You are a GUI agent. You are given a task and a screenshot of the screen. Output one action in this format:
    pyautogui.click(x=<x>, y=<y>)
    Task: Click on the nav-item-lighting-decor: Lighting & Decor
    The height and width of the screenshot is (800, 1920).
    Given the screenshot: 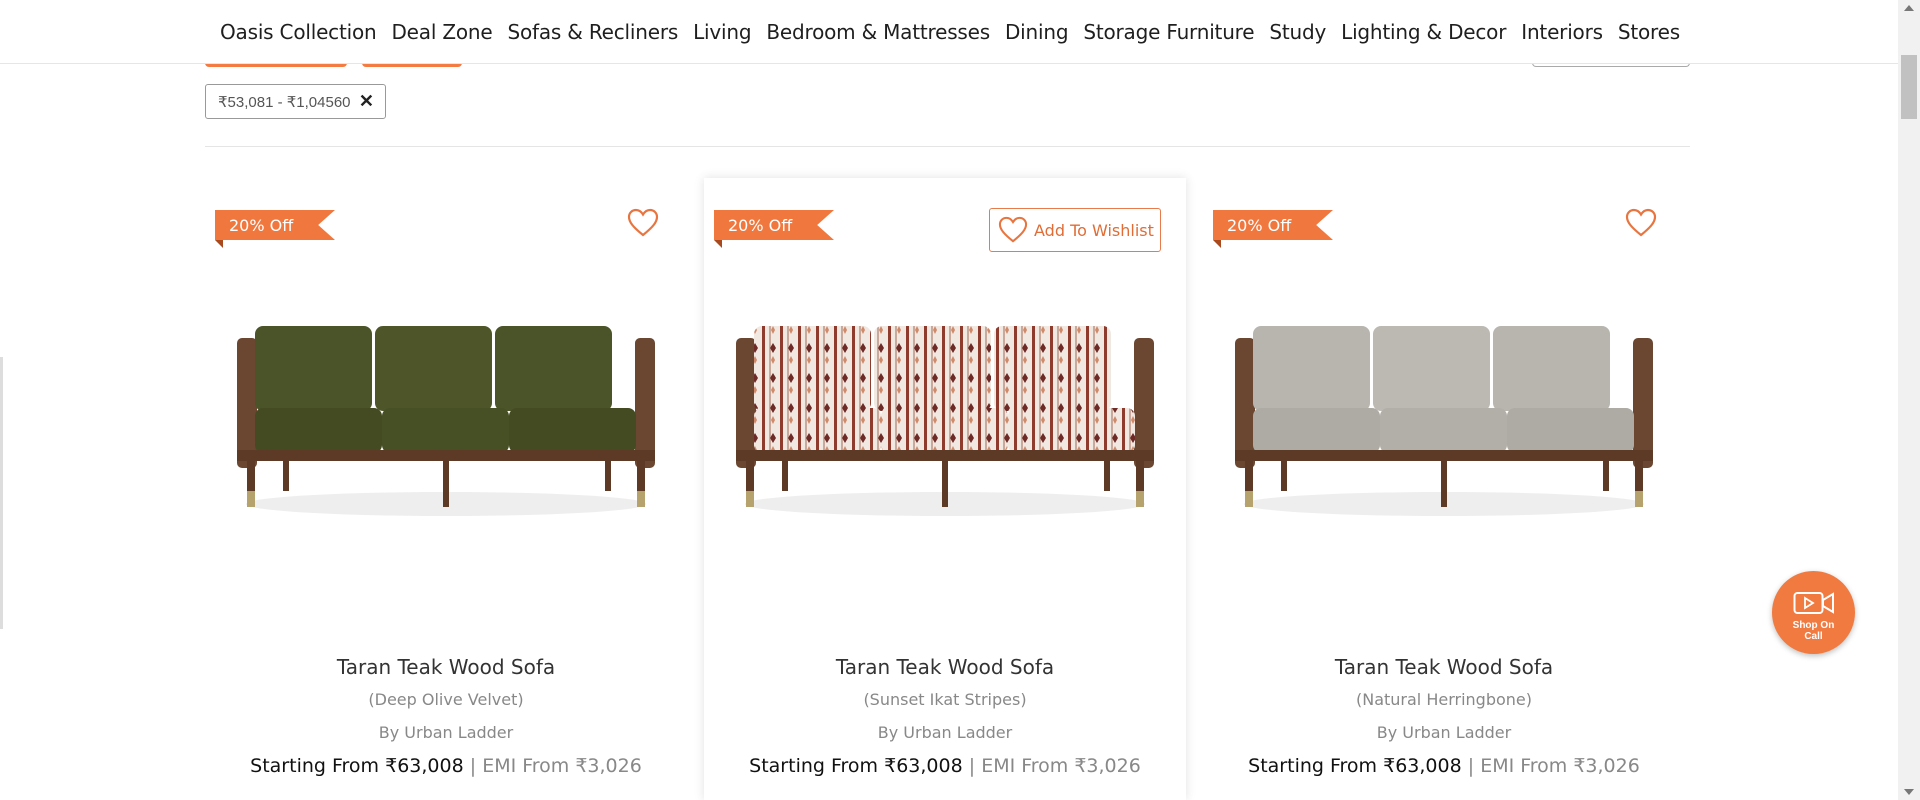 What is the action you would take?
    pyautogui.click(x=1423, y=32)
    